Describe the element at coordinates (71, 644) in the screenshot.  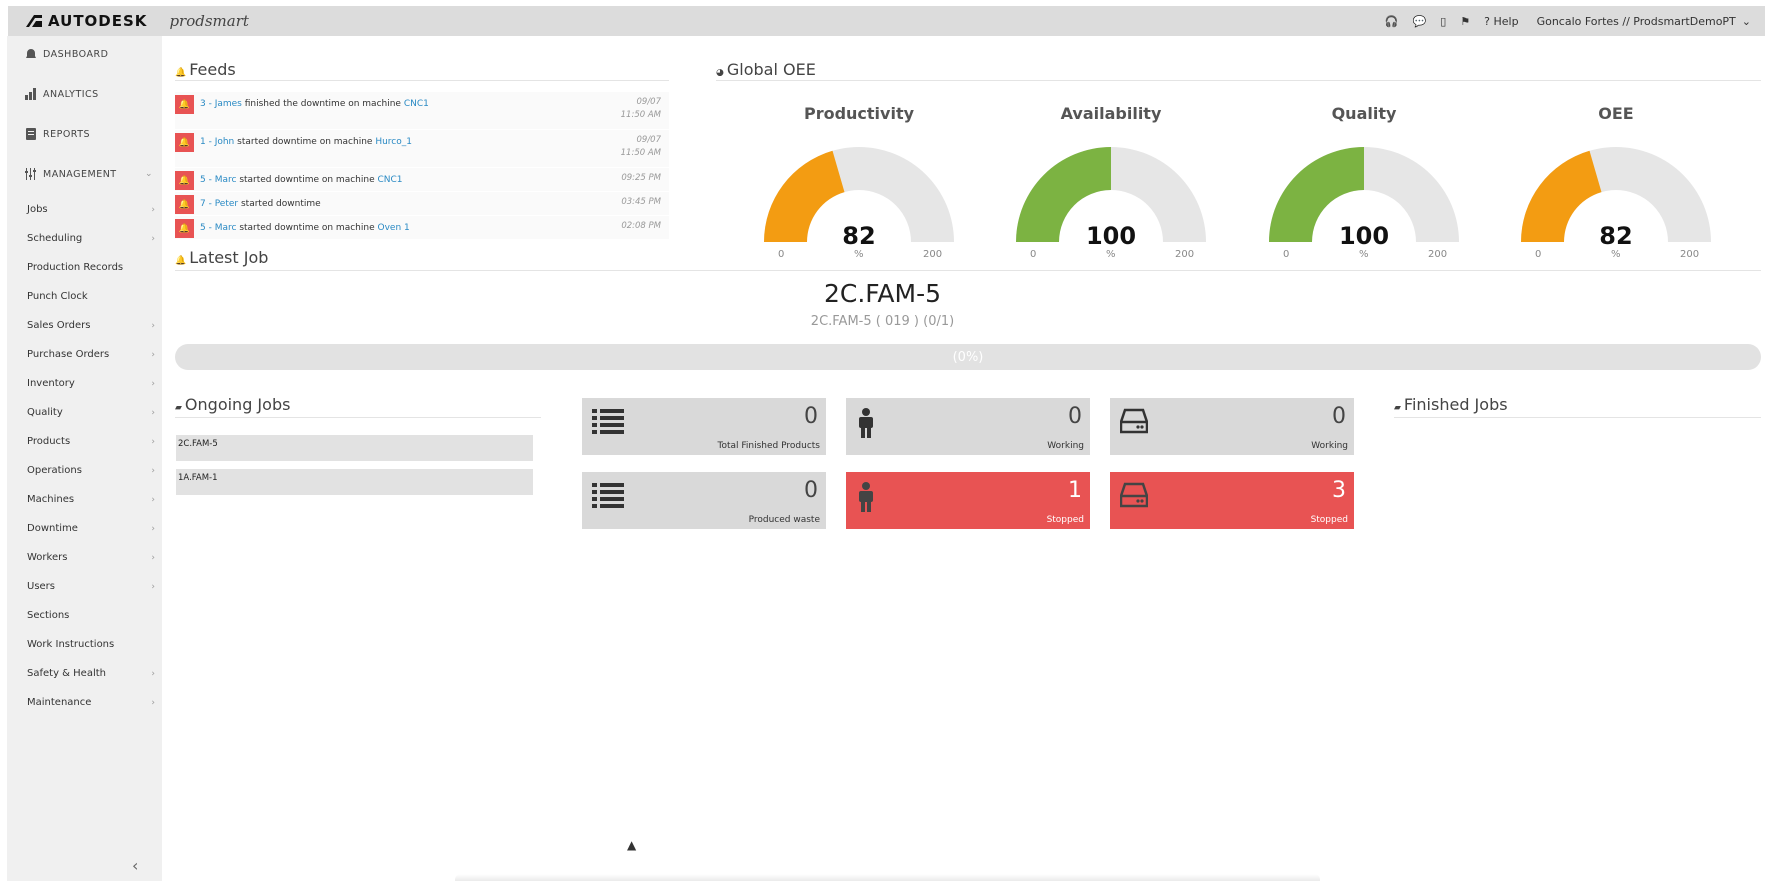
I see `sidebar-item-label: Work Instructions` at that location.